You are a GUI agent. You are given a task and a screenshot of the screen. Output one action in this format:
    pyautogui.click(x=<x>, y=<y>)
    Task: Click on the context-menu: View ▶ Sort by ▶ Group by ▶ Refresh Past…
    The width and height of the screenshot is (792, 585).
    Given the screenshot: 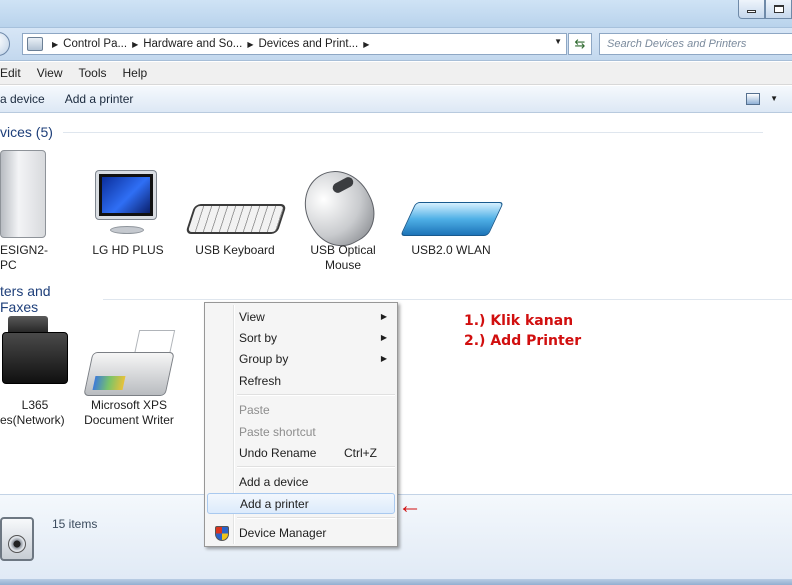 What is the action you would take?
    pyautogui.click(x=301, y=424)
    